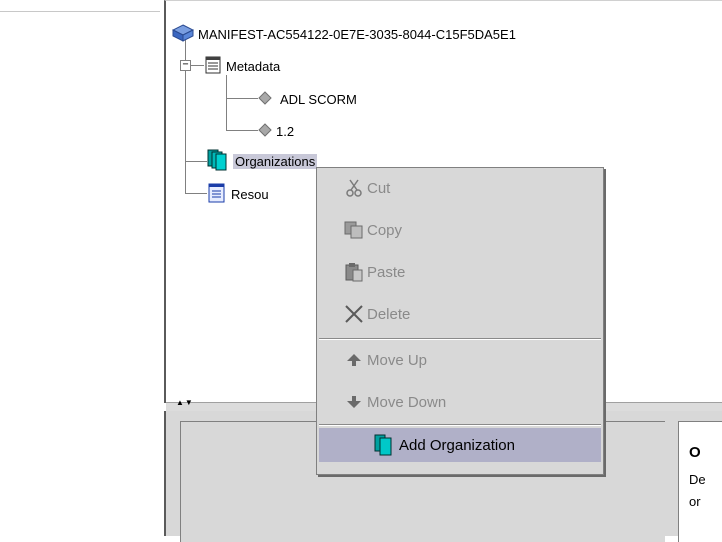 Image resolution: width=722 pixels, height=542 pixels. I want to click on tree-node-metadata: Metadata, so click(242, 66).